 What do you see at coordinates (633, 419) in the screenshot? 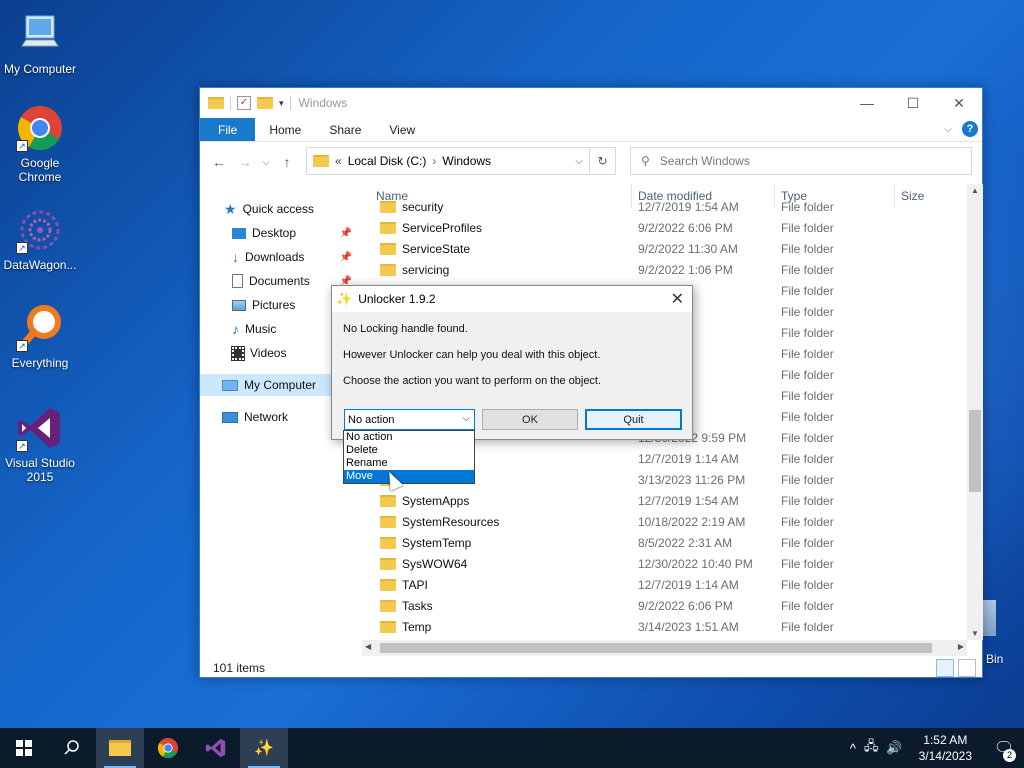
I see `quit-button: Quit` at bounding box center [633, 419].